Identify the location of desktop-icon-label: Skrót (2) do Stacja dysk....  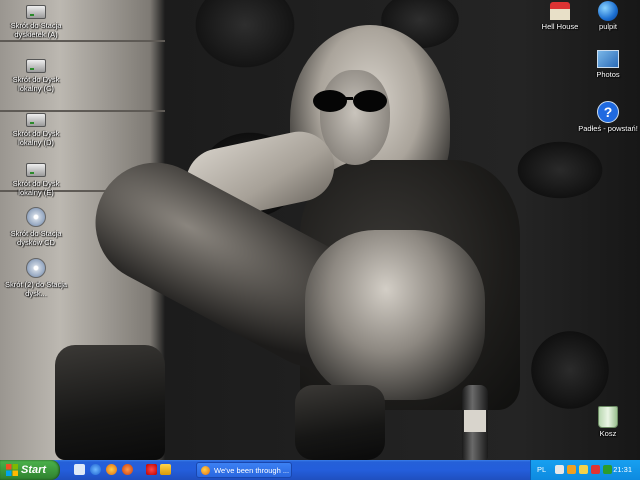
(36, 289).